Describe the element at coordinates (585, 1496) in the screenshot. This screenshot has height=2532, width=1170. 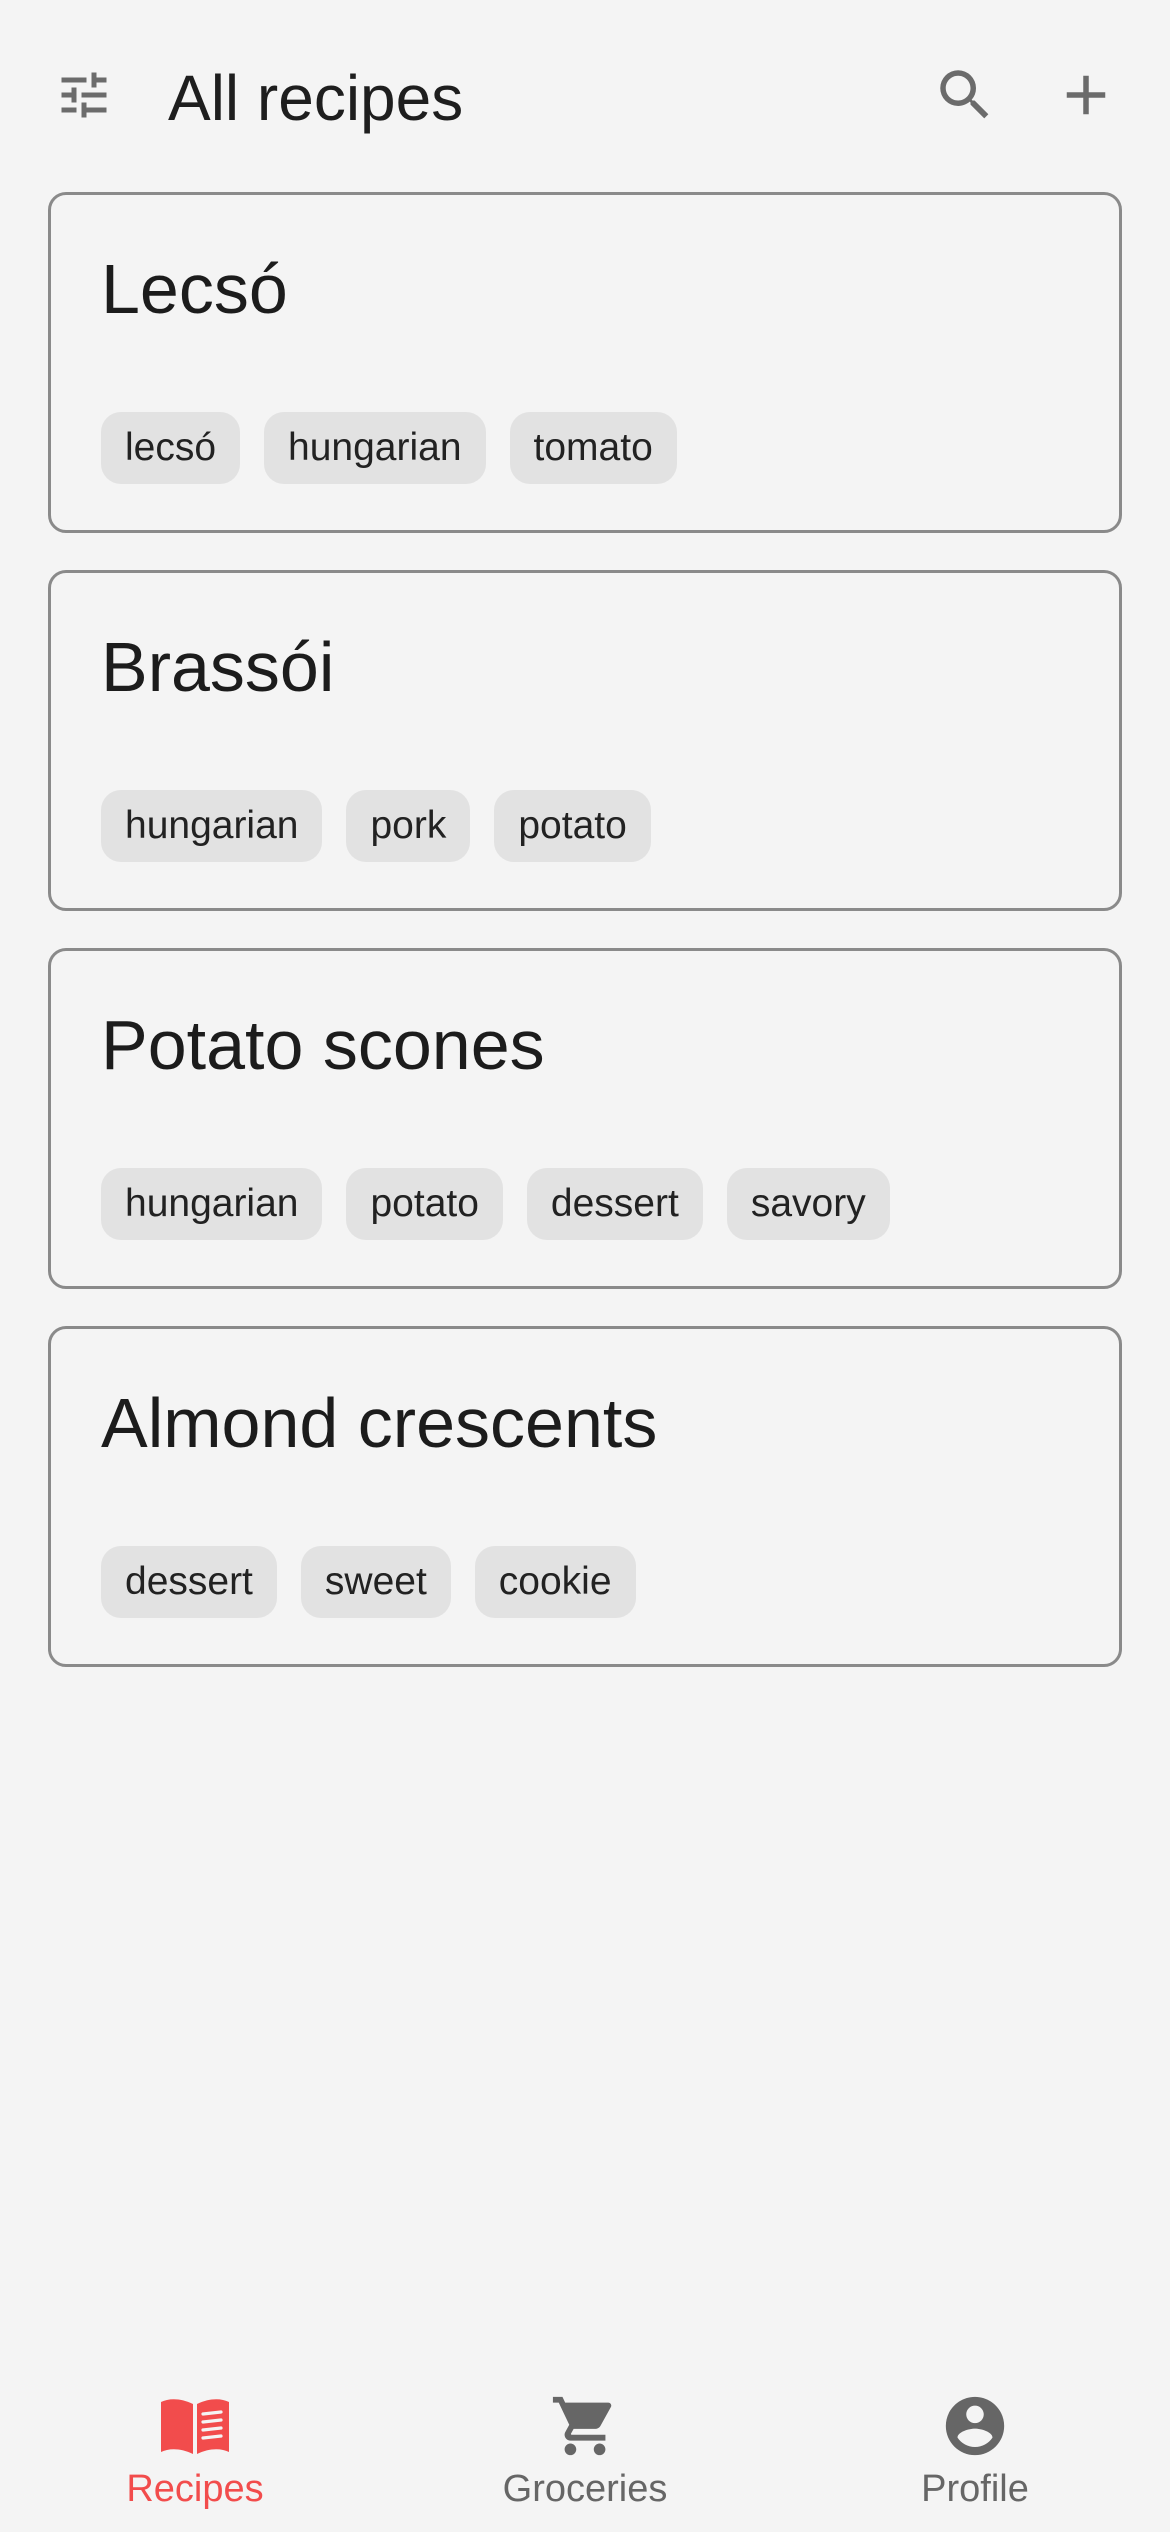
I see `recipe-card: Almond crescents dessert sweet cookie` at that location.